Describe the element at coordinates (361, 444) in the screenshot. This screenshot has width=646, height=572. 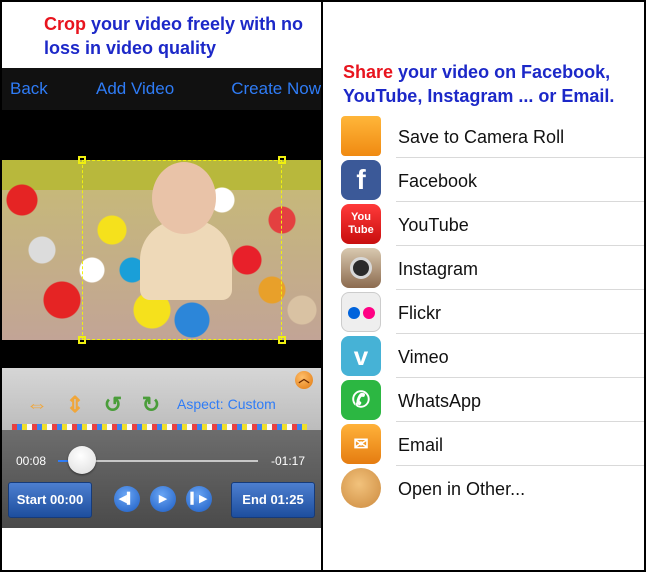
I see `email-icon: ✉` at that location.